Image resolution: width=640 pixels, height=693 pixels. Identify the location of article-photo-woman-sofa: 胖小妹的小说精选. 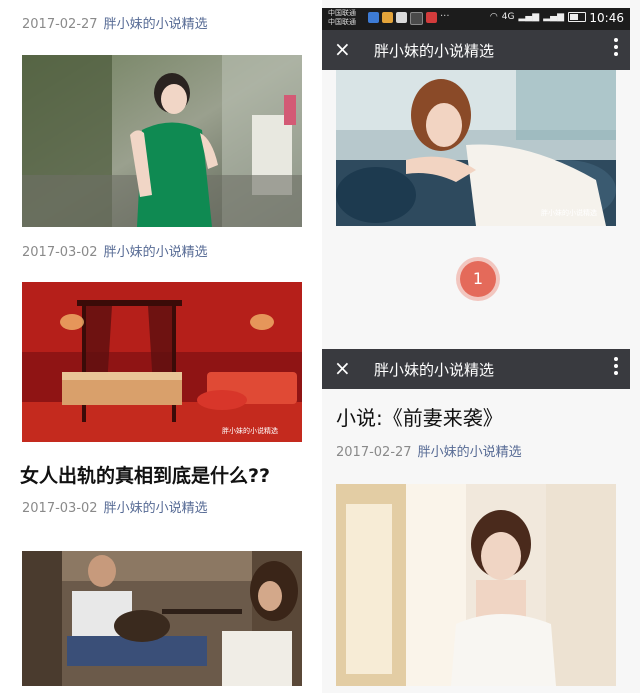
(476, 148).